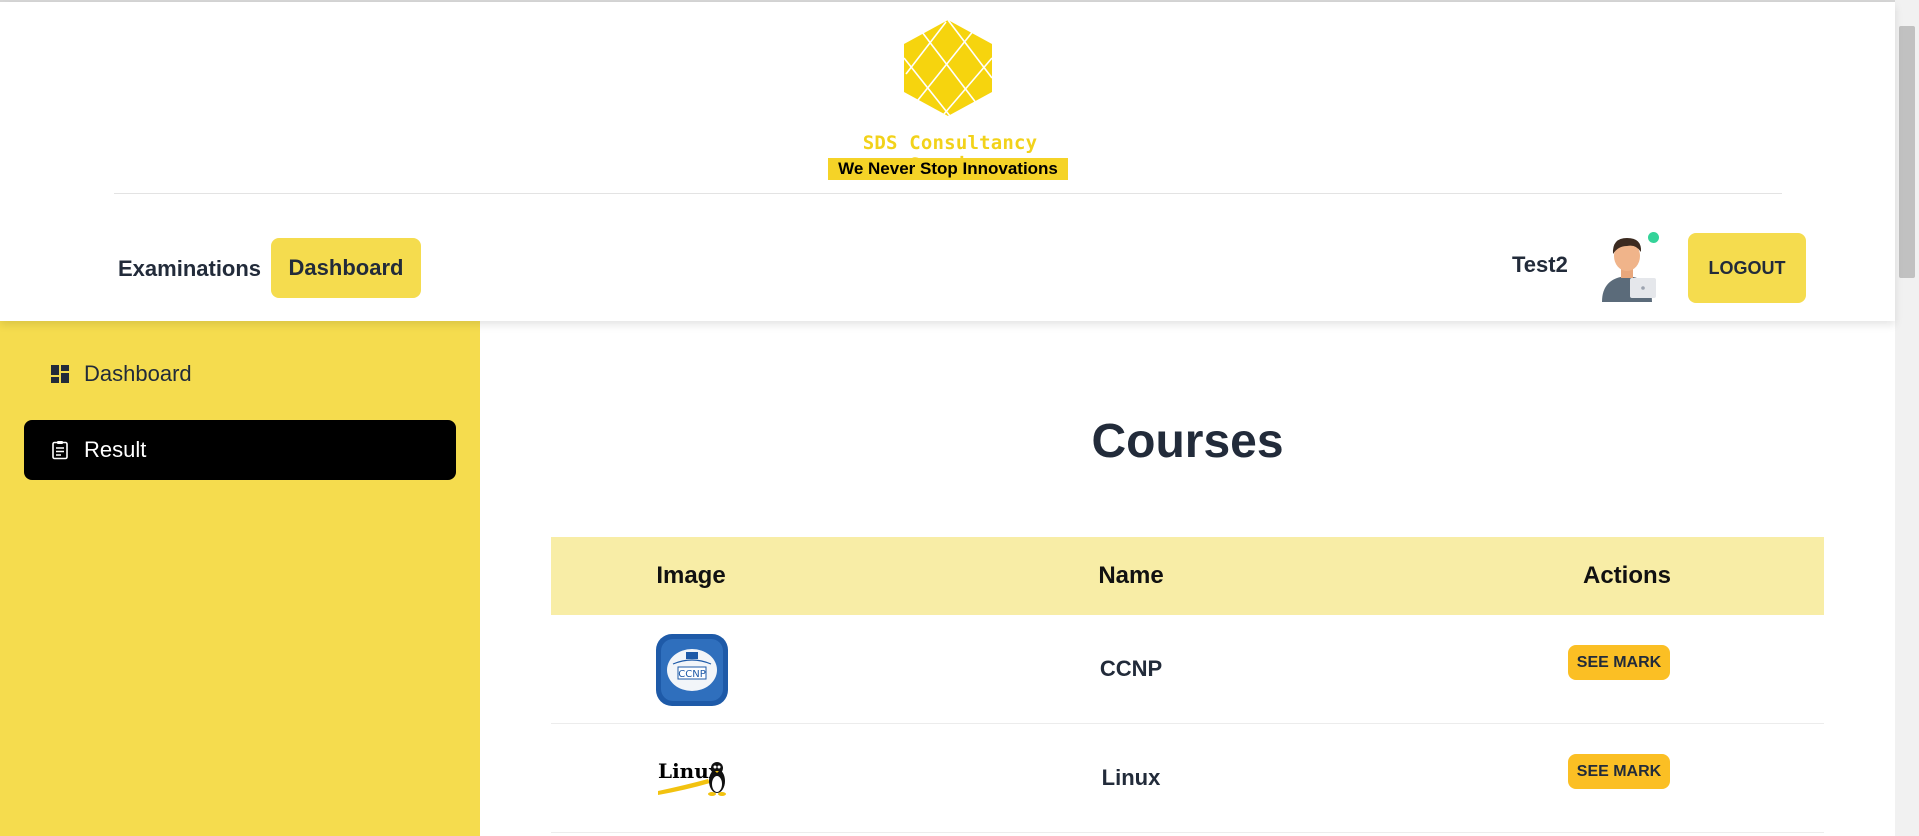 This screenshot has height=836, width=1919. What do you see at coordinates (189, 269) in the screenshot?
I see `nav-examinations: Examinations` at bounding box center [189, 269].